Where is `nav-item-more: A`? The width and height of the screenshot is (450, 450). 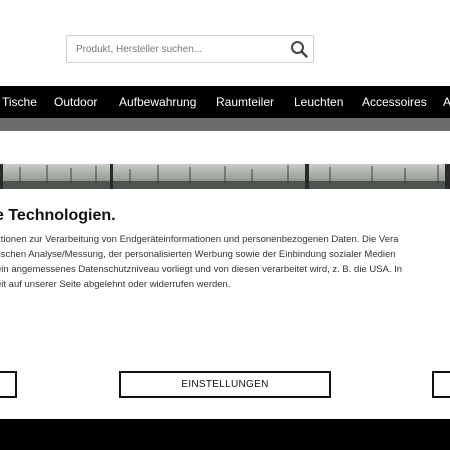
nav-item-more: A is located at coordinates (446, 102).